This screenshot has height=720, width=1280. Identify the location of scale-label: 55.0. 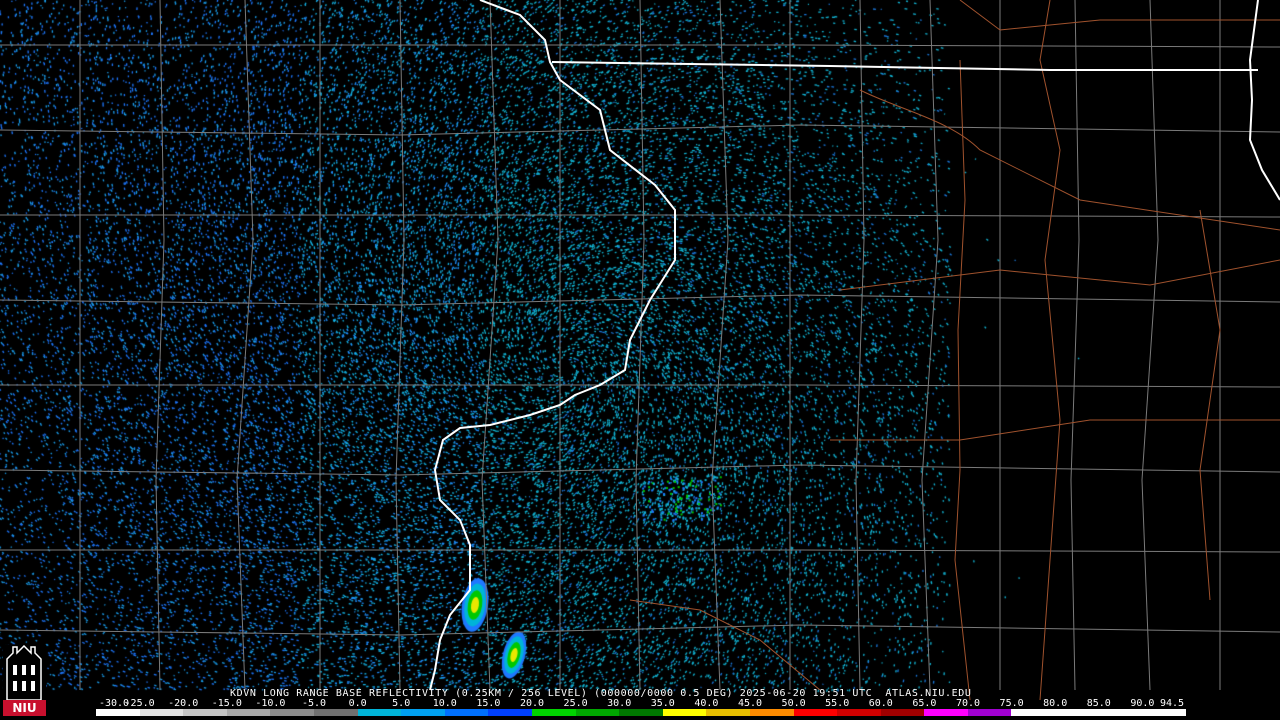
(837, 703).